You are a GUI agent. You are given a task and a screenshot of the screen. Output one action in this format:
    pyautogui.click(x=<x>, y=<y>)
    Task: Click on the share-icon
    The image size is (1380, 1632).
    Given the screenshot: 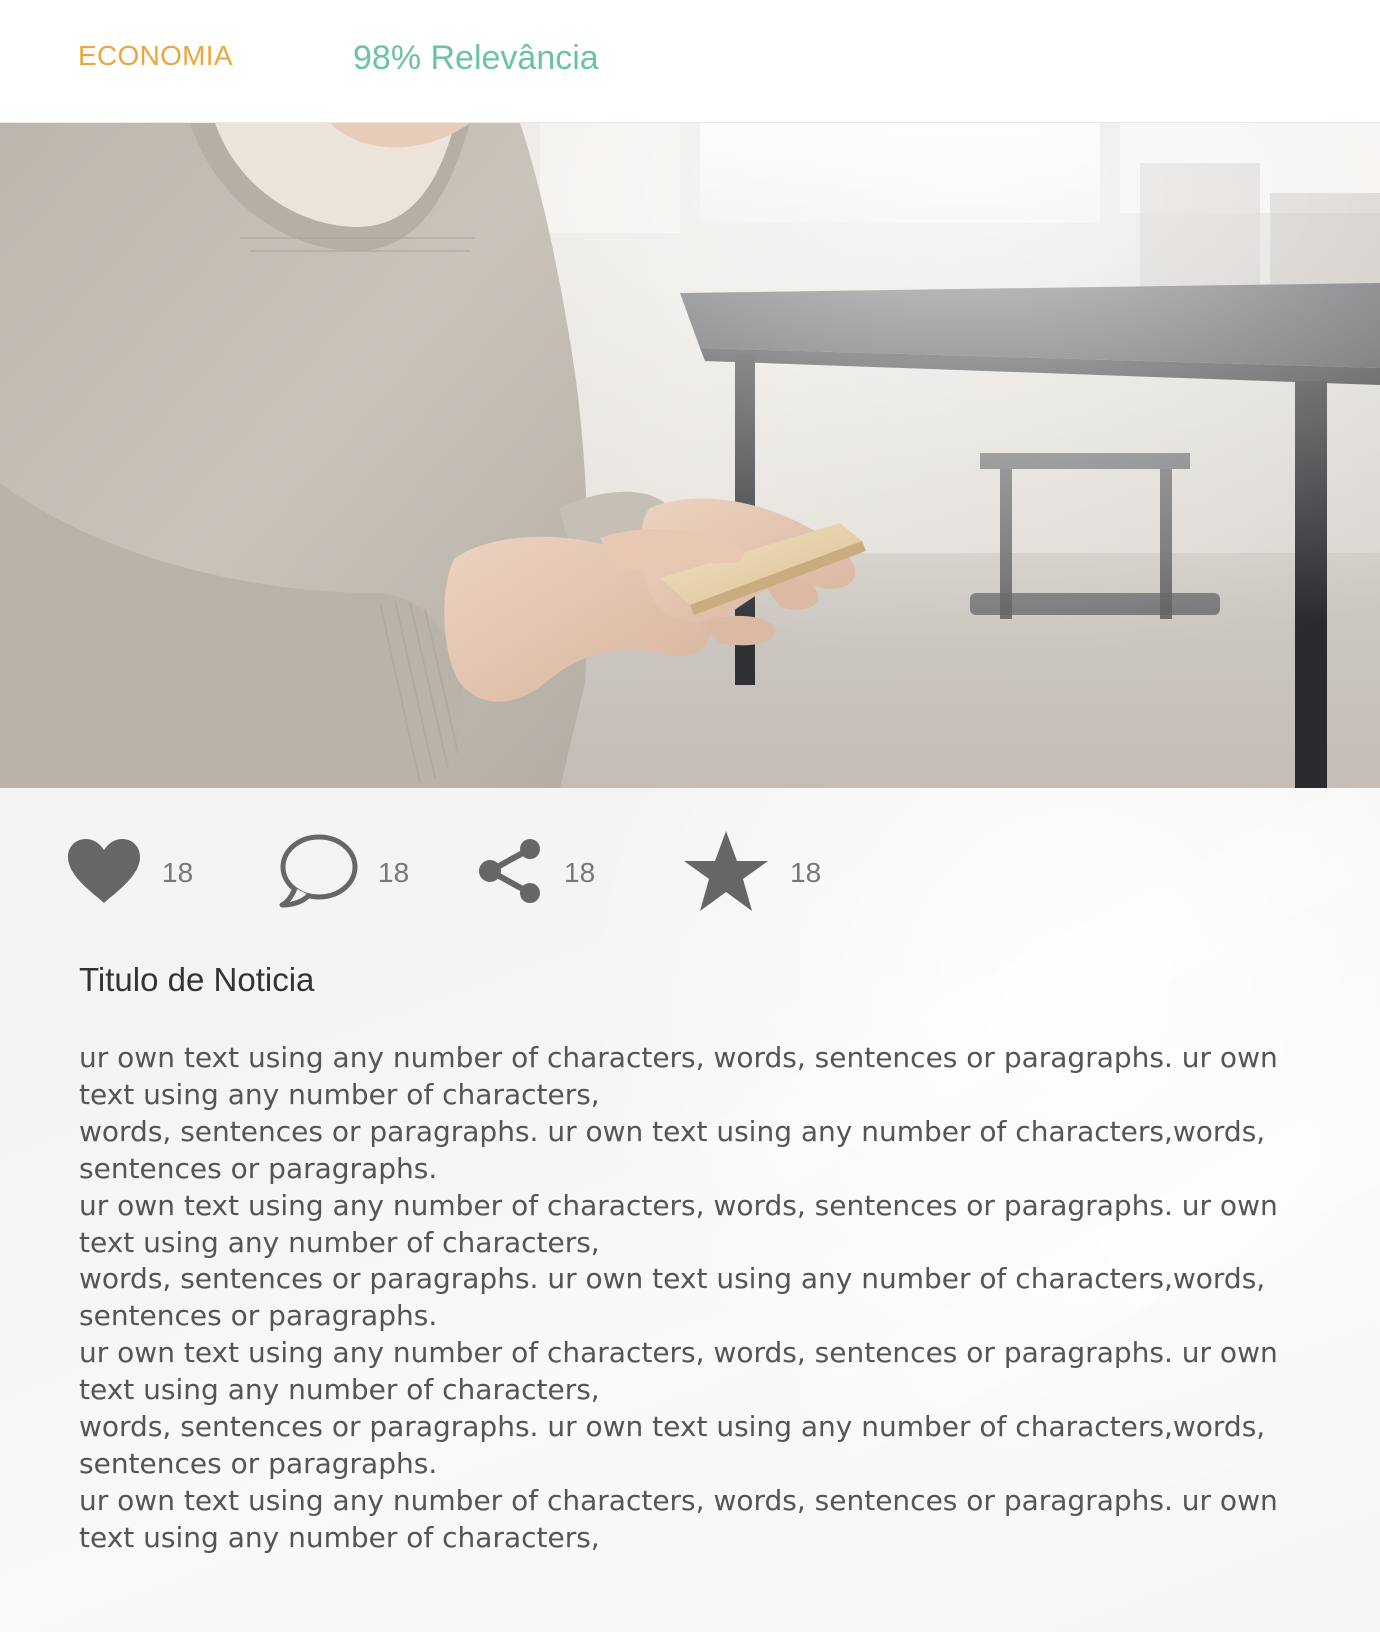 What is the action you would take?
    pyautogui.click(x=510, y=873)
    